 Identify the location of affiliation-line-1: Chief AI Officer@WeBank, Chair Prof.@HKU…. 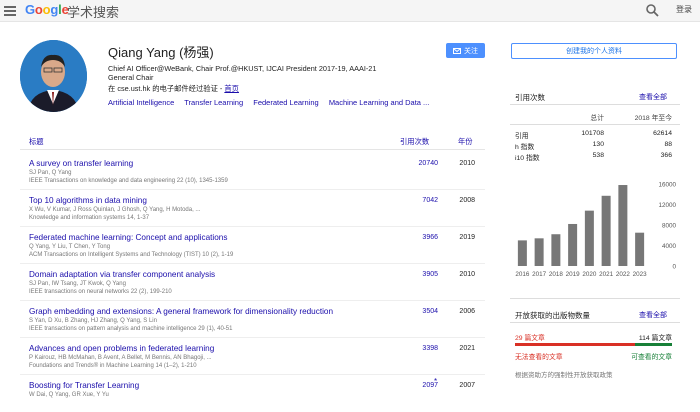
(242, 68).